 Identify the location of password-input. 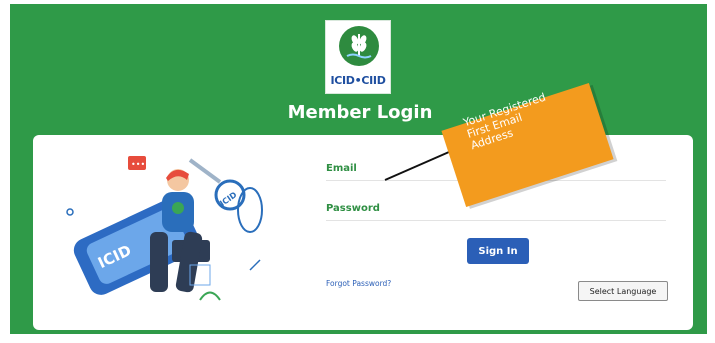
(496, 210).